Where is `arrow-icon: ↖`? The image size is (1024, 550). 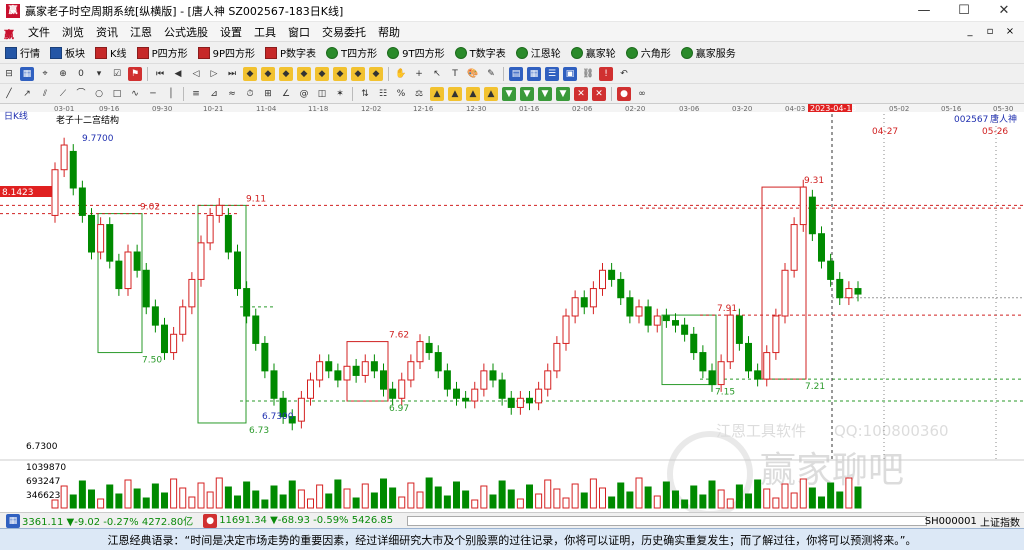 arrow-icon: ↖ is located at coordinates (437, 74).